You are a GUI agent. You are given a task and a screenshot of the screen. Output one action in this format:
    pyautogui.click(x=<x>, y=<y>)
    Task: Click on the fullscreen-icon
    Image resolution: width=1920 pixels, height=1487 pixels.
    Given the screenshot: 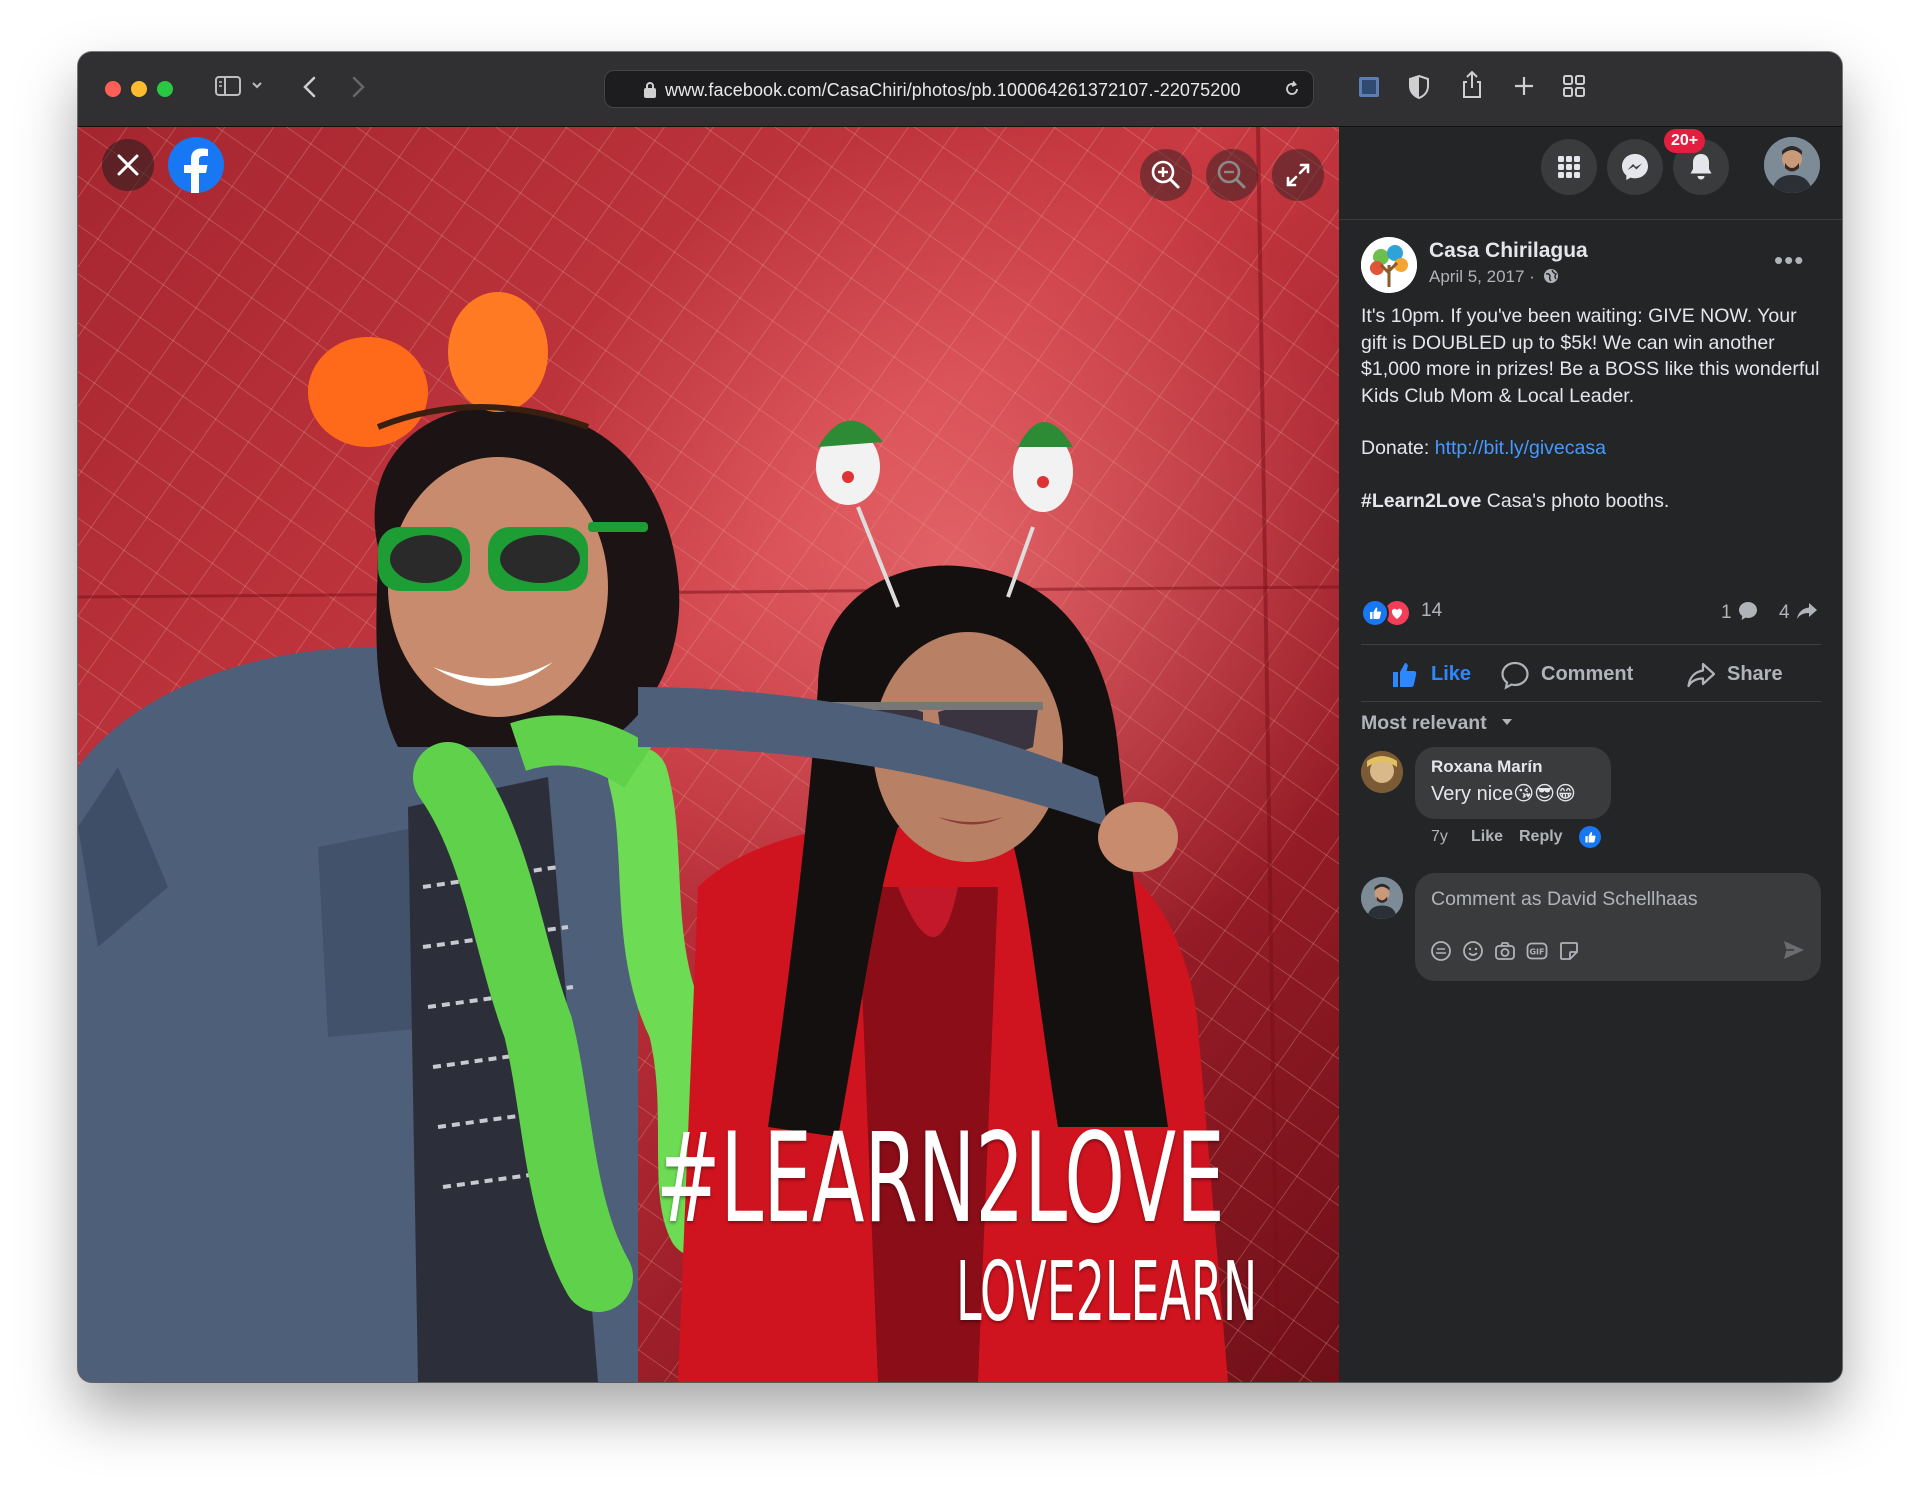 What is the action you would take?
    pyautogui.click(x=1298, y=175)
    